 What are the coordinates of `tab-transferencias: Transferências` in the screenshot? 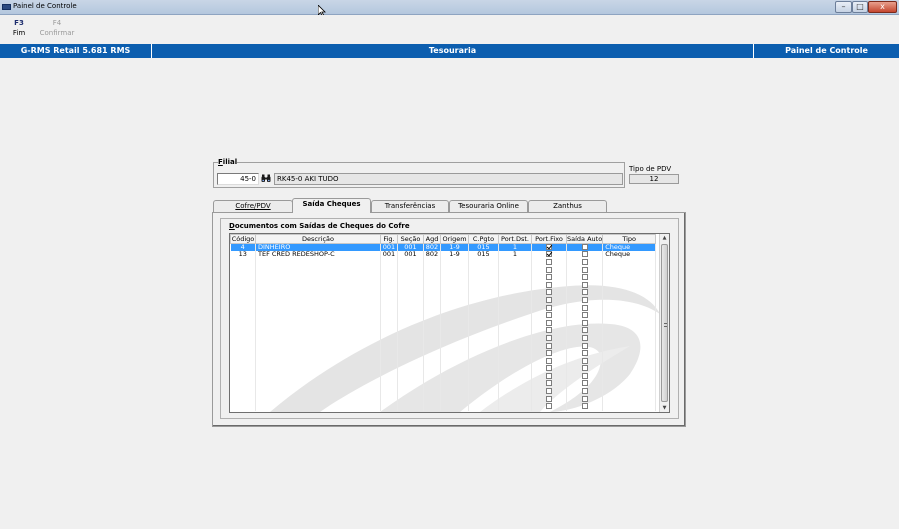 It's located at (410, 206).